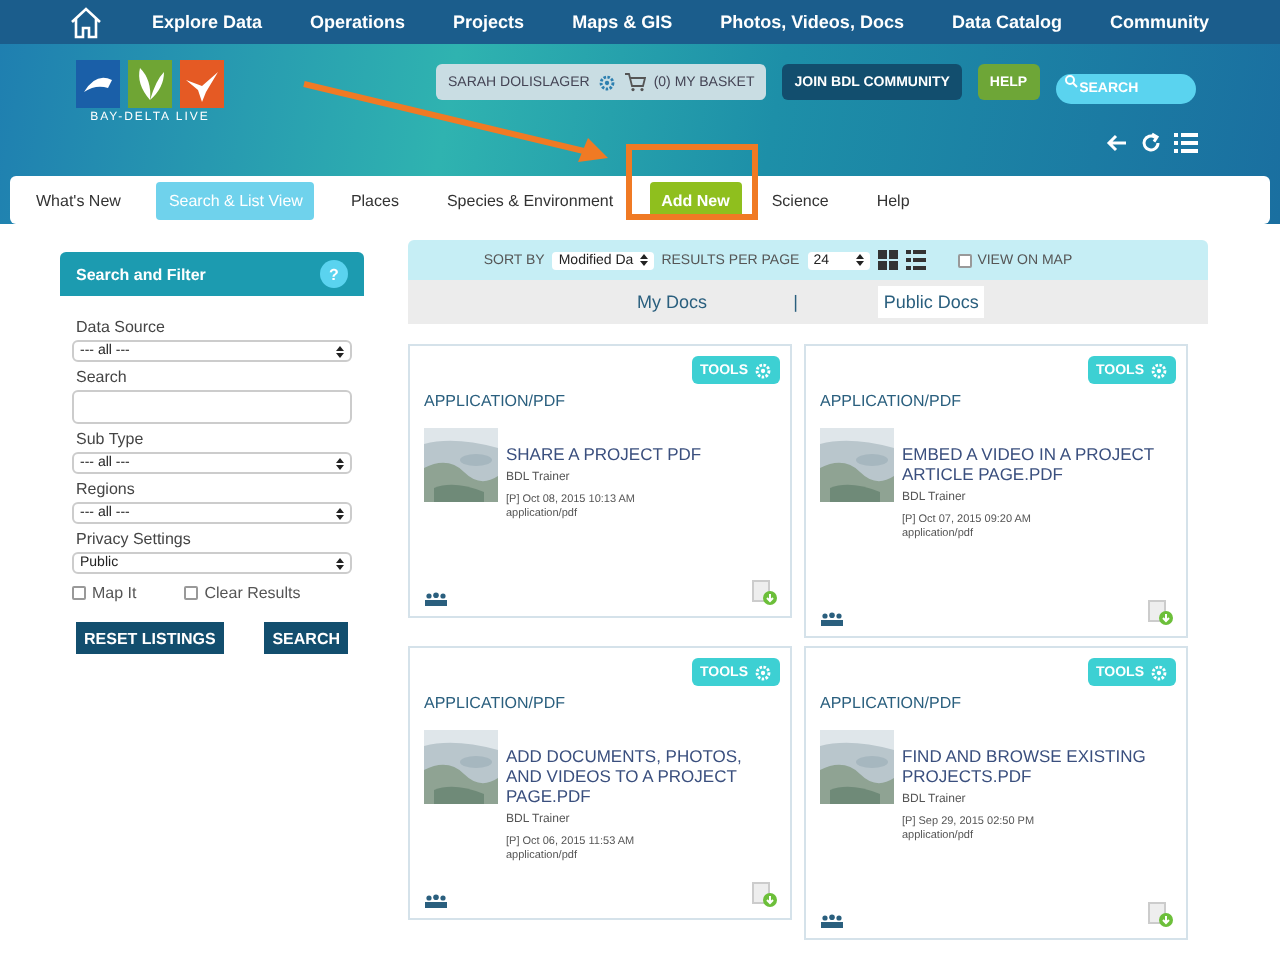  I want to click on nav-tab: Species & Environment, so click(530, 200).